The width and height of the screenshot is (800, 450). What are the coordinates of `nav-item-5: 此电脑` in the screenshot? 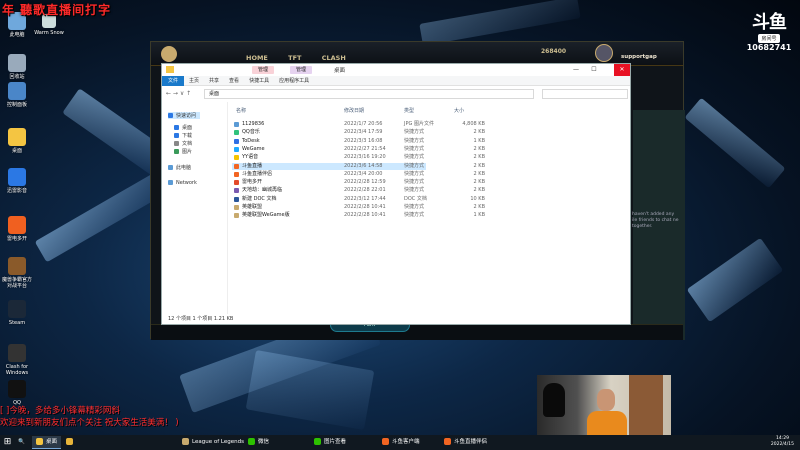 It's located at (179, 167).